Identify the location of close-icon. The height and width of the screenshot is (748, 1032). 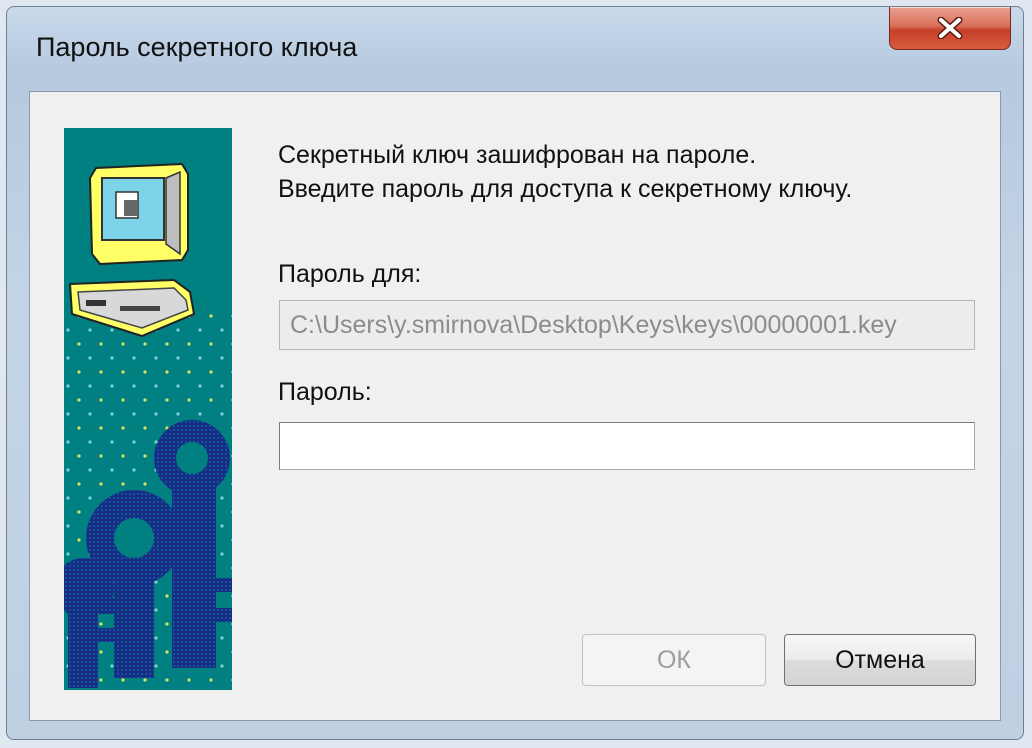
(950, 28).